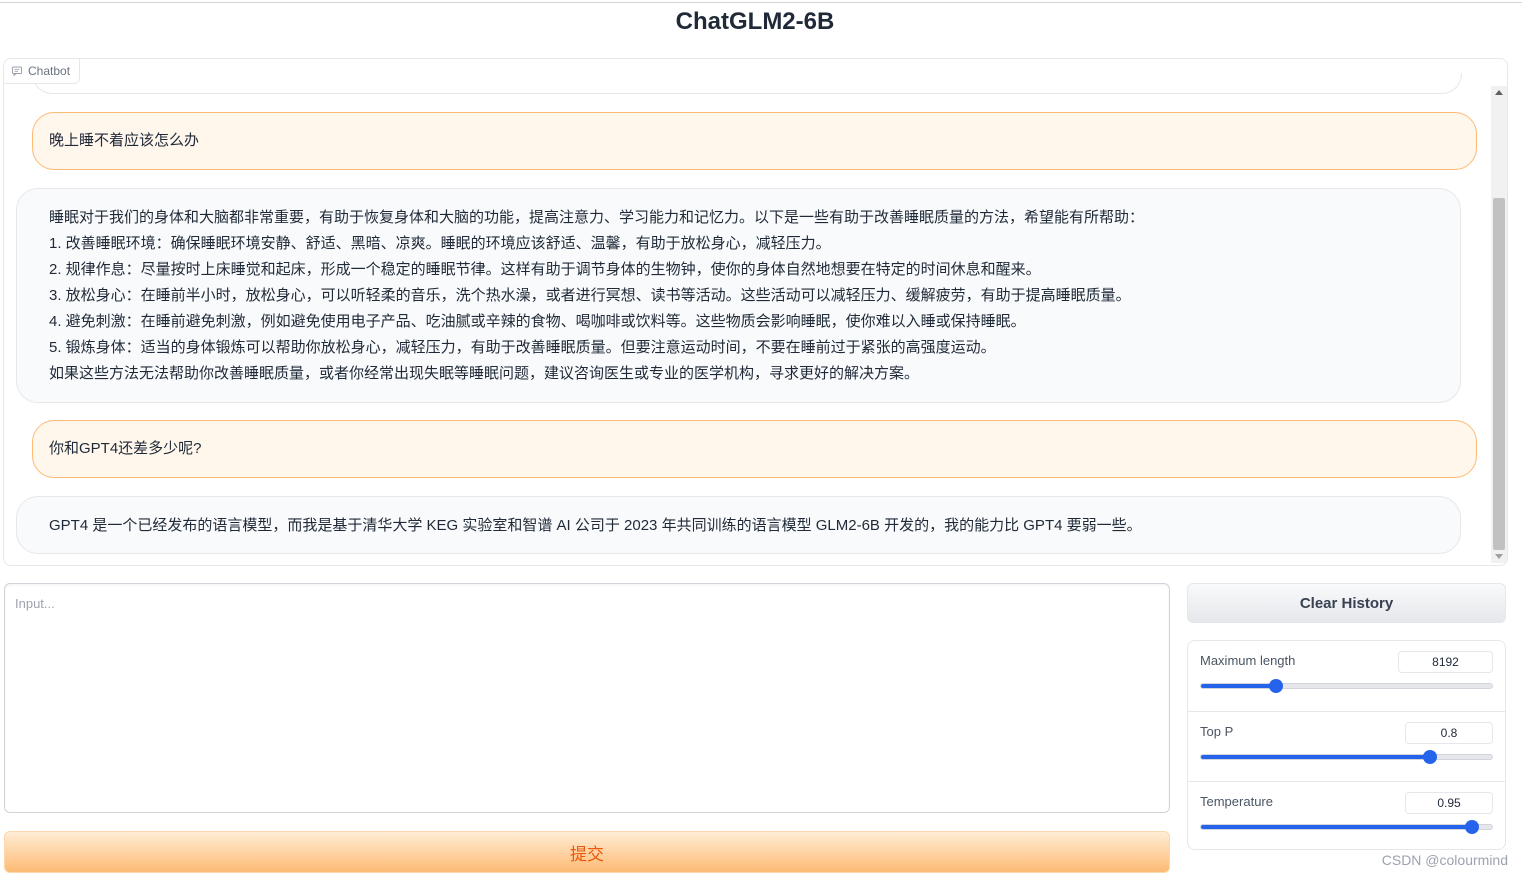  What do you see at coordinates (1236, 801) in the screenshot?
I see `temperature-label: Temperature` at bounding box center [1236, 801].